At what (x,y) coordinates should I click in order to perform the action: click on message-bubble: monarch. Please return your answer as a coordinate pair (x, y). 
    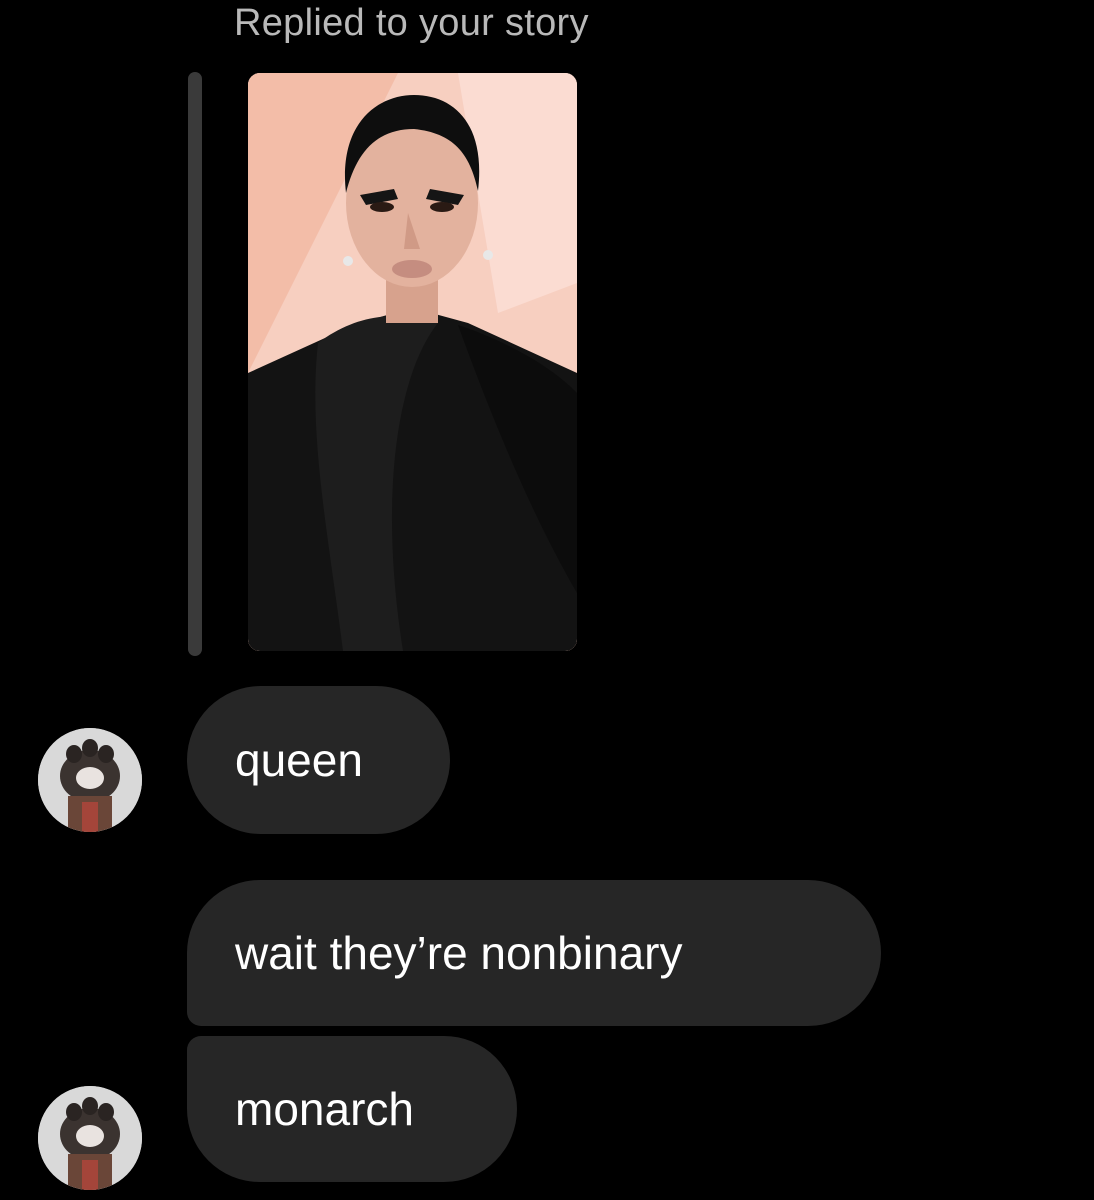
    Looking at the image, I should click on (352, 1109).